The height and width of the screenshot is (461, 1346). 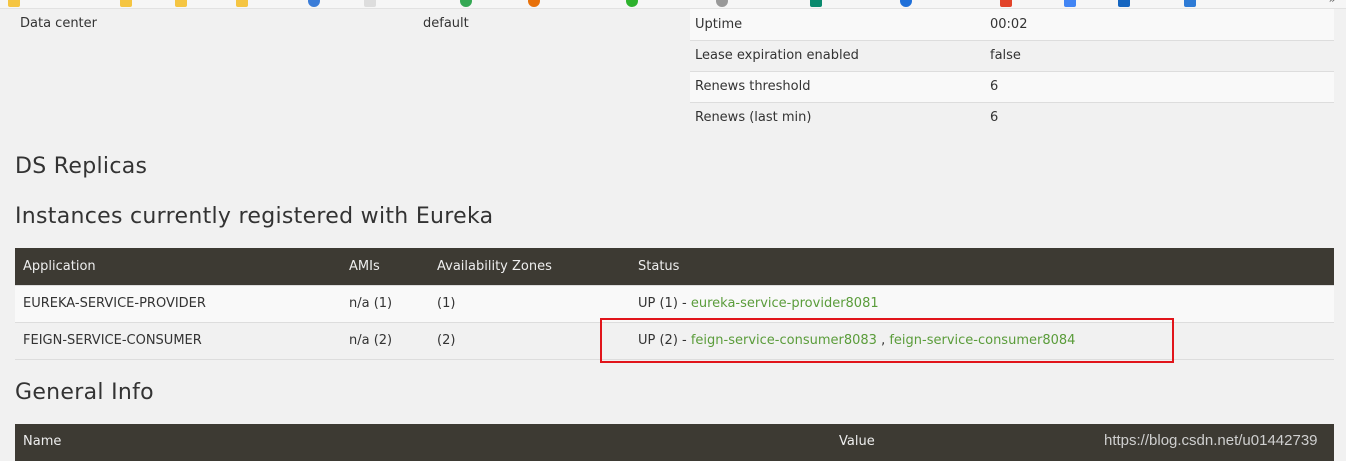 What do you see at coordinates (178, 340) in the screenshot?
I see `application-name: FEIGN-SERVICE-CONSUMER` at bounding box center [178, 340].